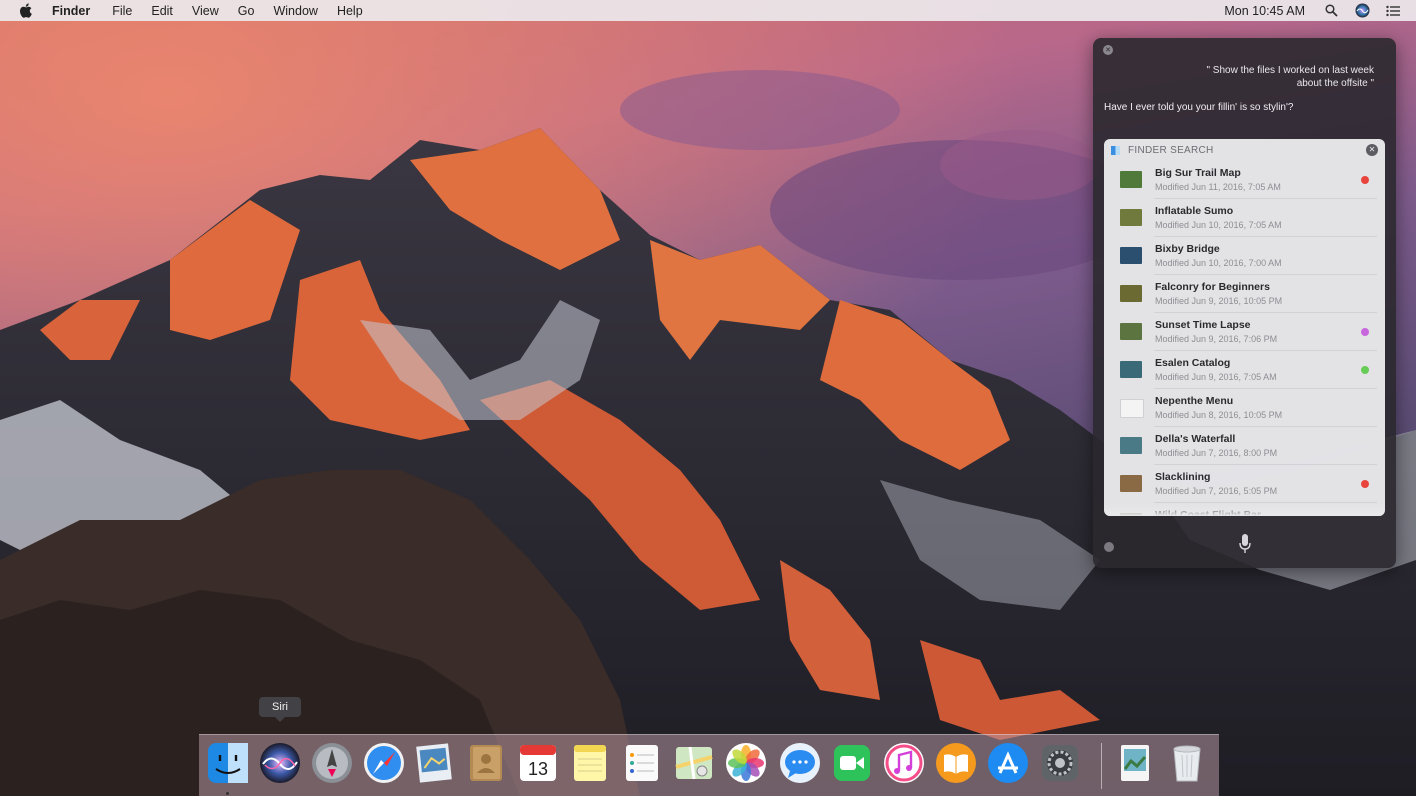 This screenshot has width=1416, height=796. What do you see at coordinates (332, 763) in the screenshot?
I see `launchpad-icon` at bounding box center [332, 763].